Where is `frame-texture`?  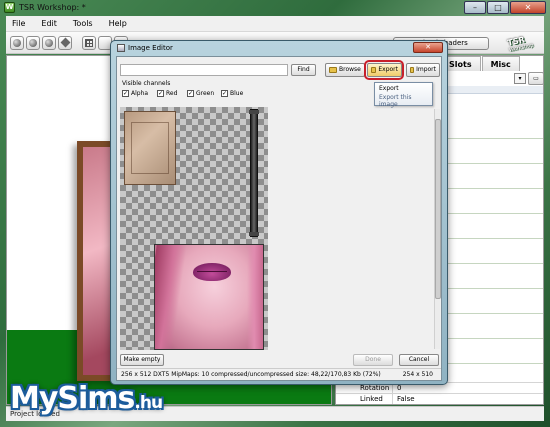 frame-texture is located at coordinates (150, 148).